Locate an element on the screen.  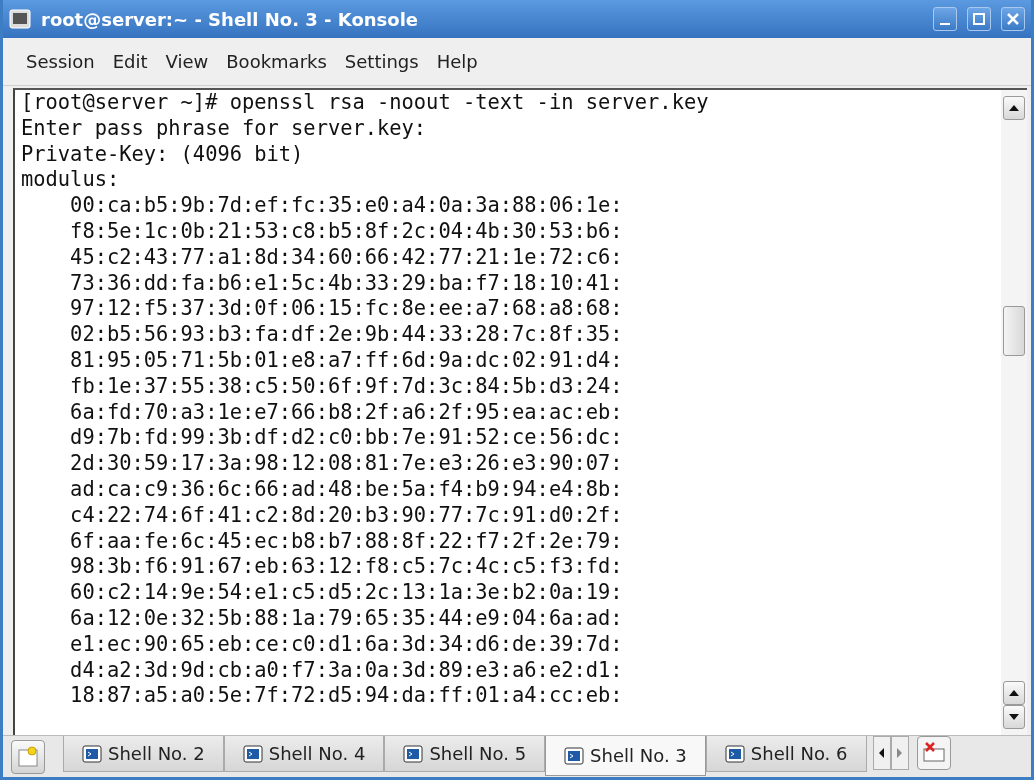
close-icon is located at coordinates (1013, 19).